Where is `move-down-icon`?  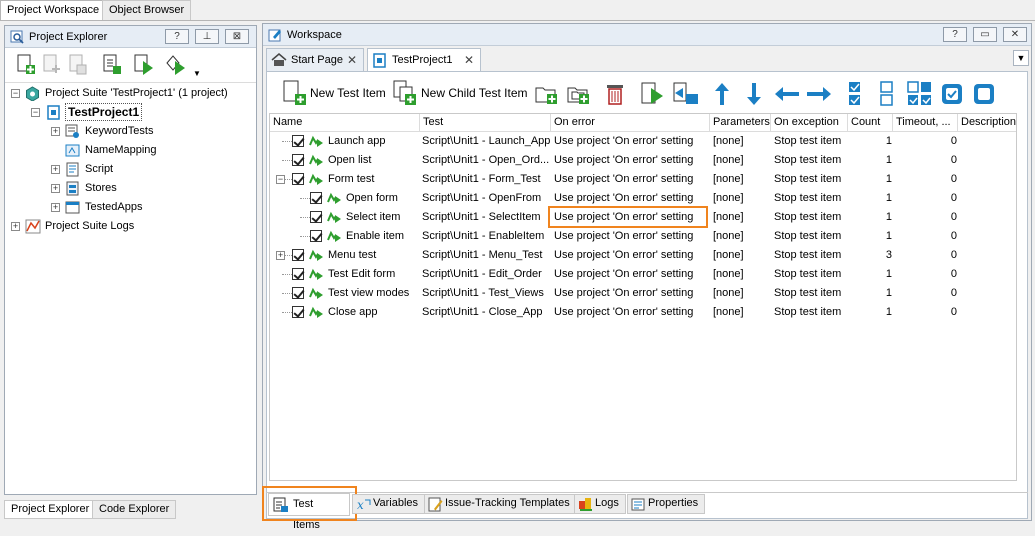 move-down-icon is located at coordinates (754, 94).